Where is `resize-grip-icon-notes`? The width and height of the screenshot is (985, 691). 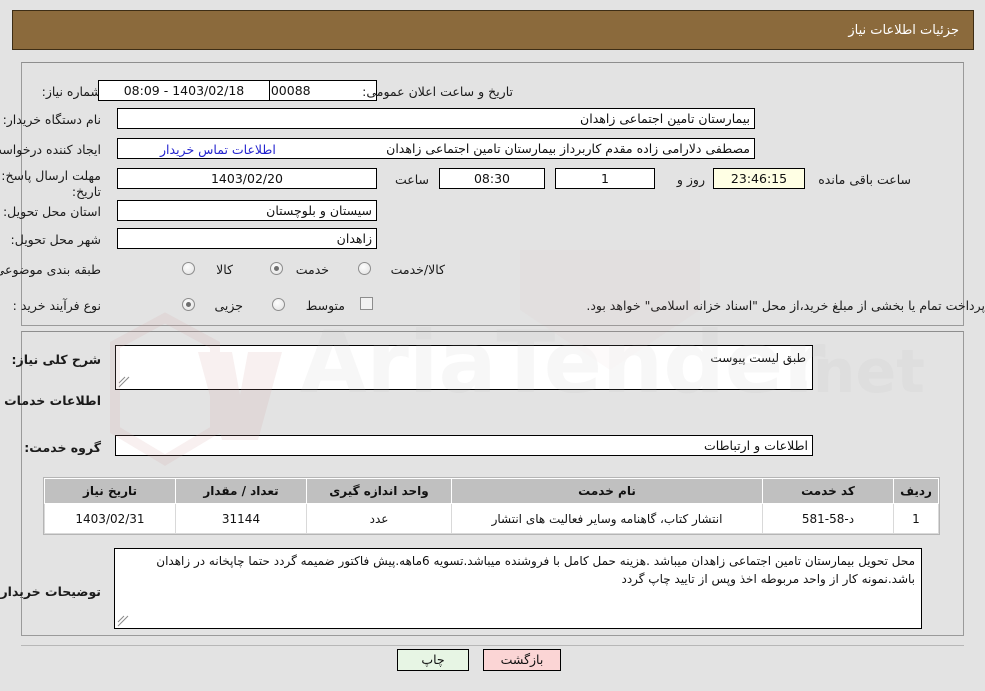
resize-grip-icon-notes is located at coordinates (123, 621).